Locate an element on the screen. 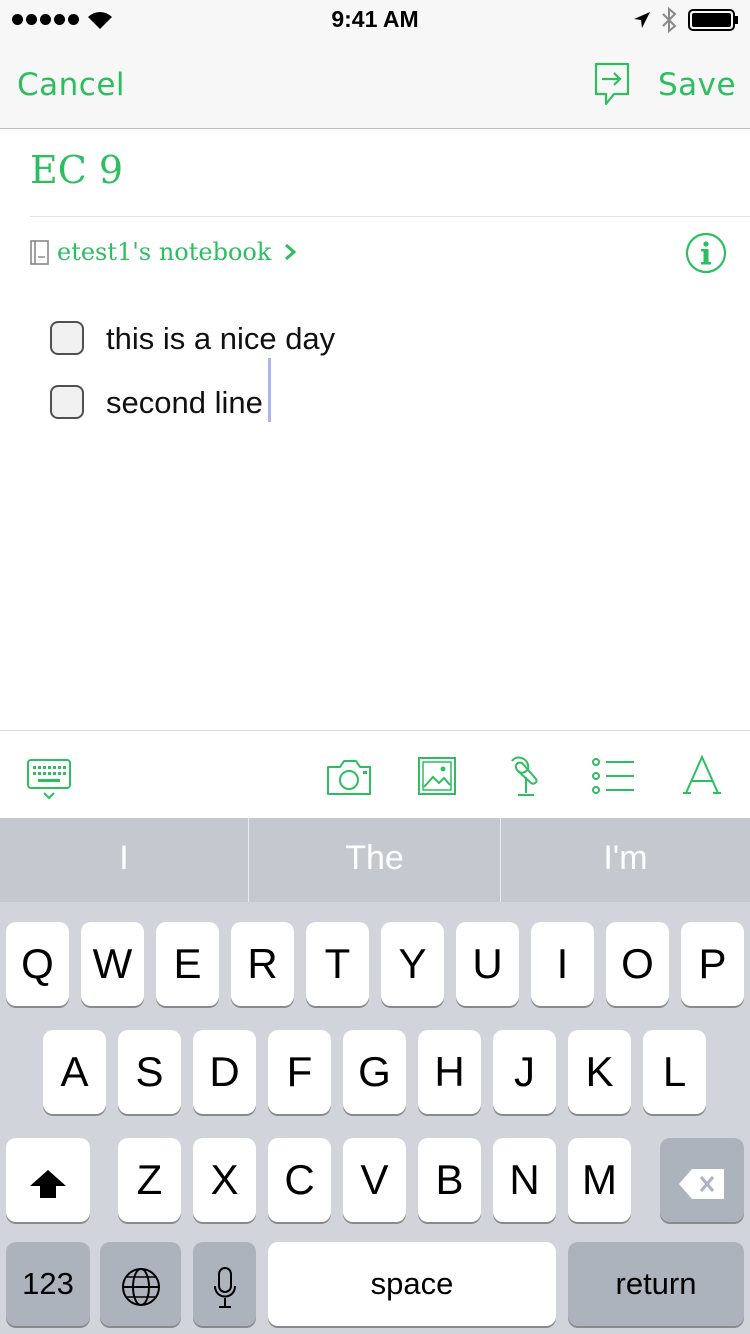  backspace-icon is located at coordinates (701, 1184).